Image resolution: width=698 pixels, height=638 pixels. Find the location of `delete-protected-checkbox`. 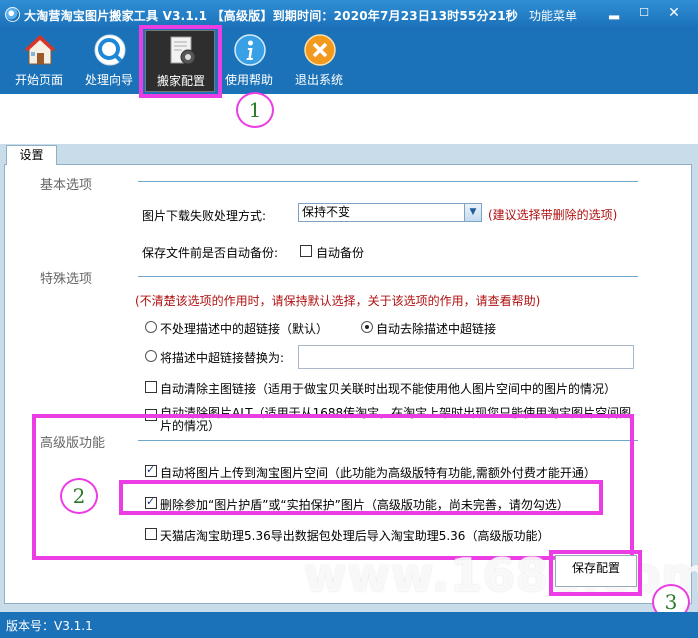

delete-protected-checkbox is located at coordinates (151, 502).